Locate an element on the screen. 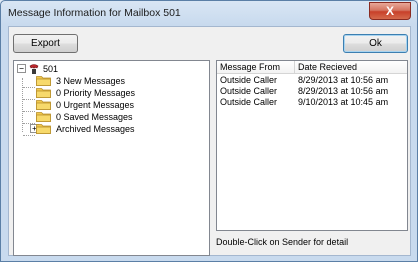  table-row: Outside Caller 9/10/2013 at 10:45 am is located at coordinates (312, 102).